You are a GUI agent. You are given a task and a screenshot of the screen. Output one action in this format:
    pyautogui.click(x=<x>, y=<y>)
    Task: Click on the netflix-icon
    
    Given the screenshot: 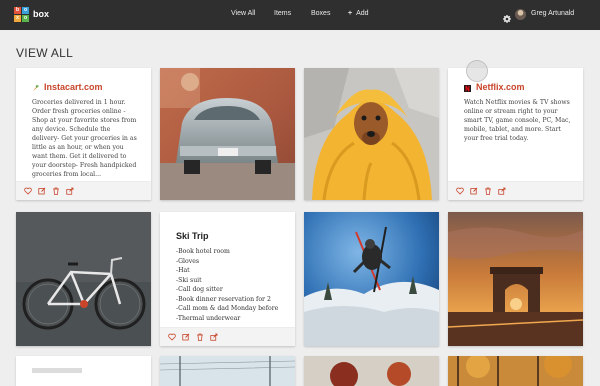 What is the action you would take?
    pyautogui.click(x=467, y=88)
    